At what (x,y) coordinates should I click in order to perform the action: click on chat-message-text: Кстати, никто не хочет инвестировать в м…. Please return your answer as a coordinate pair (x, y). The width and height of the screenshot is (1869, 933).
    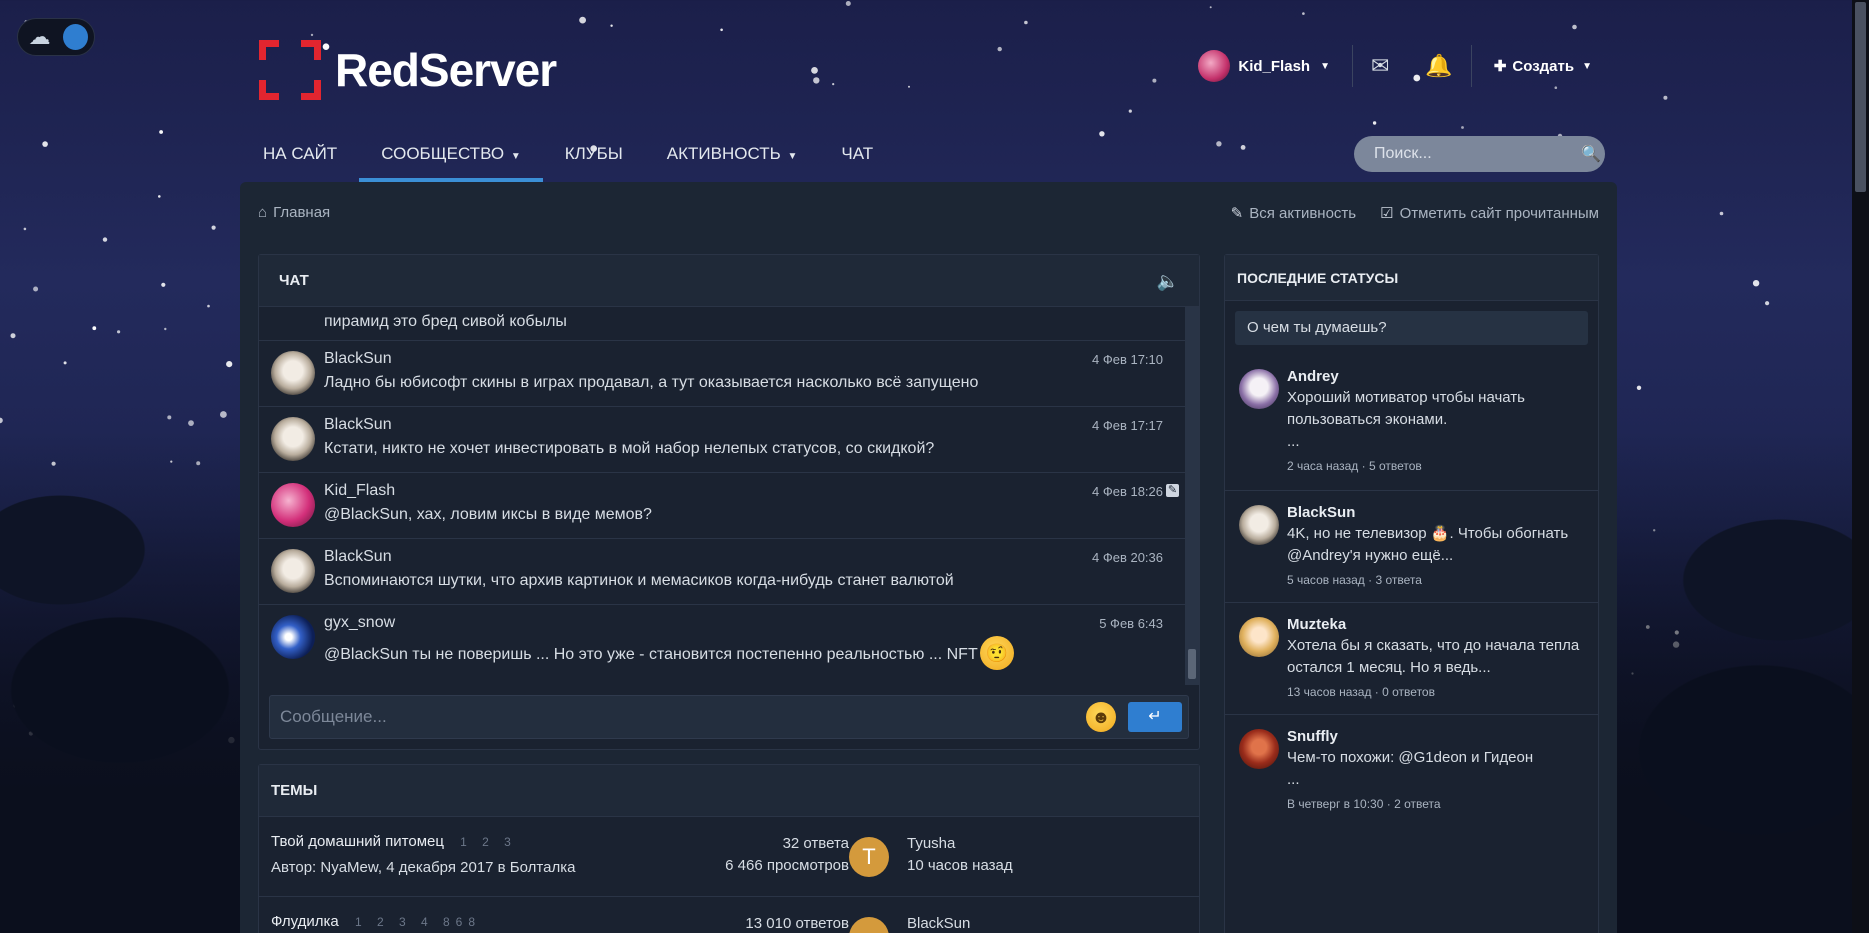
    Looking at the image, I should click on (629, 448).